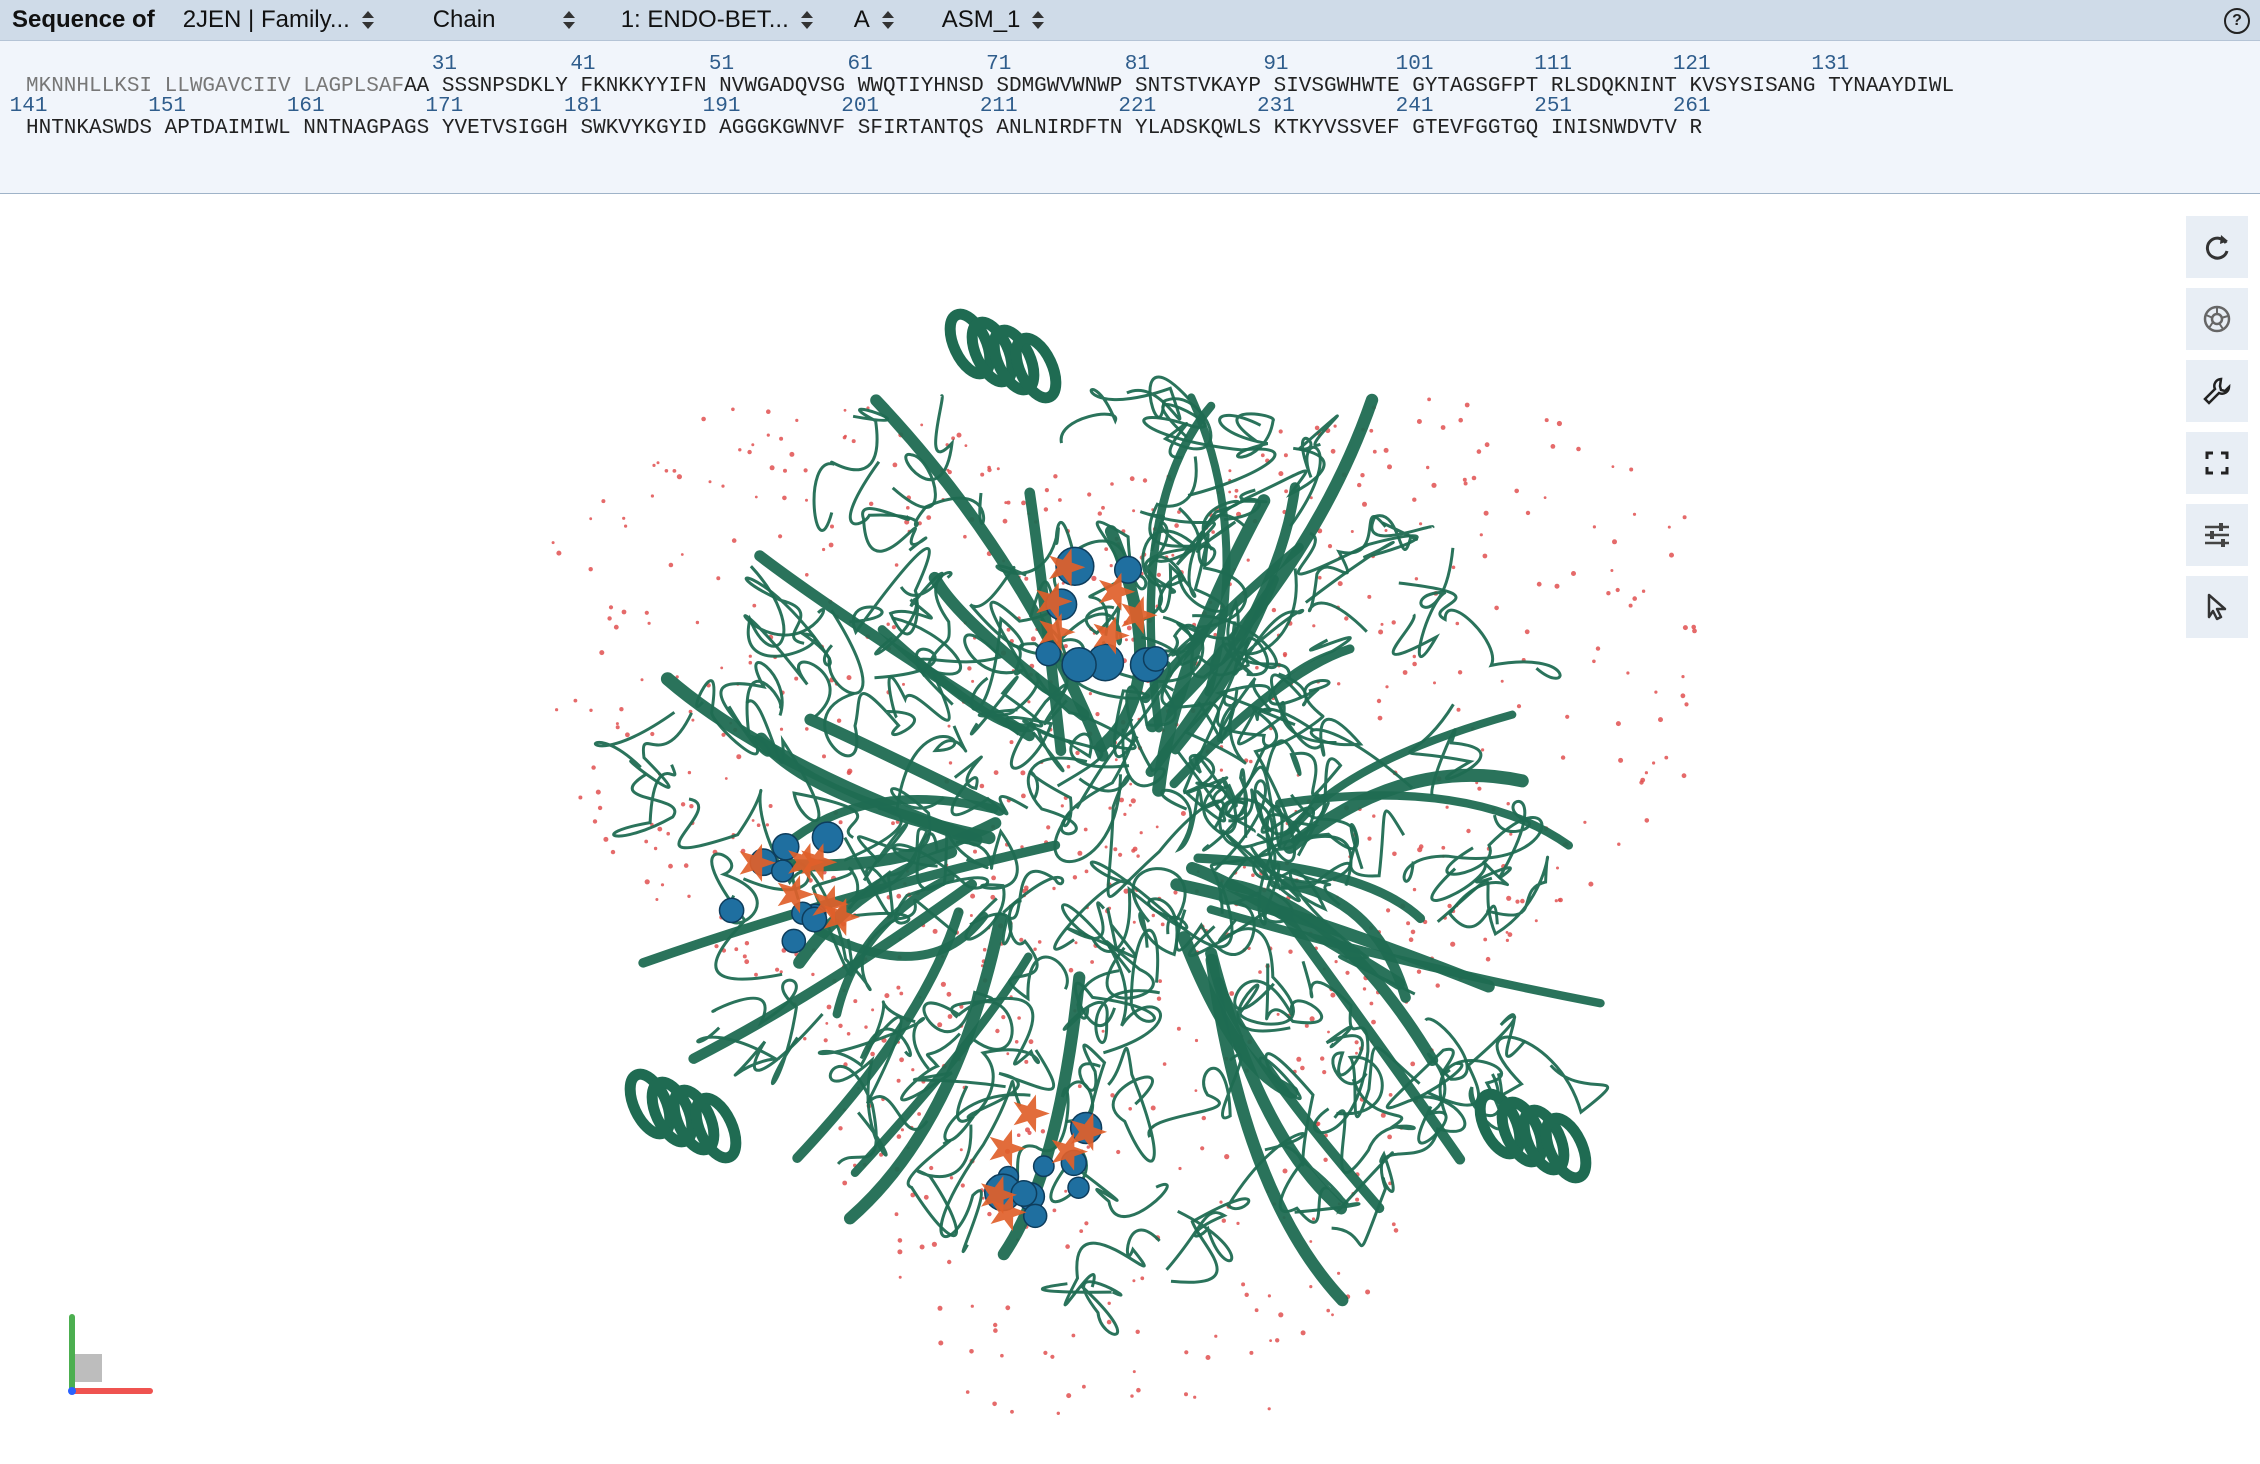 Image resolution: width=2260 pixels, height=1464 pixels. I want to click on sequence-title: Sequence of, so click(83, 19).